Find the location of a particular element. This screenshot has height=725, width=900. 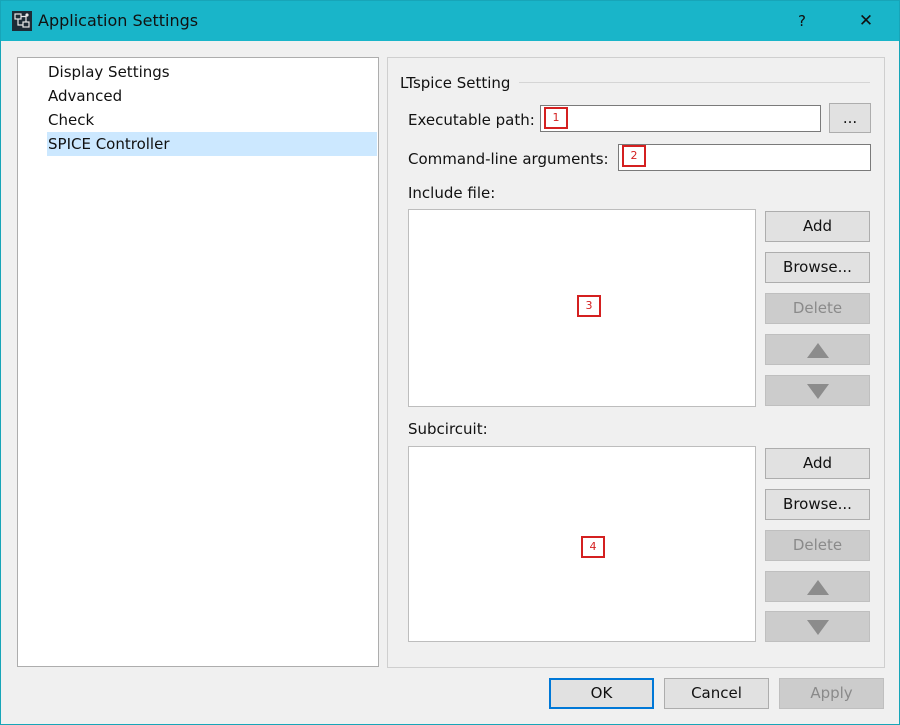

cancel-button: Cancel is located at coordinates (716, 693).